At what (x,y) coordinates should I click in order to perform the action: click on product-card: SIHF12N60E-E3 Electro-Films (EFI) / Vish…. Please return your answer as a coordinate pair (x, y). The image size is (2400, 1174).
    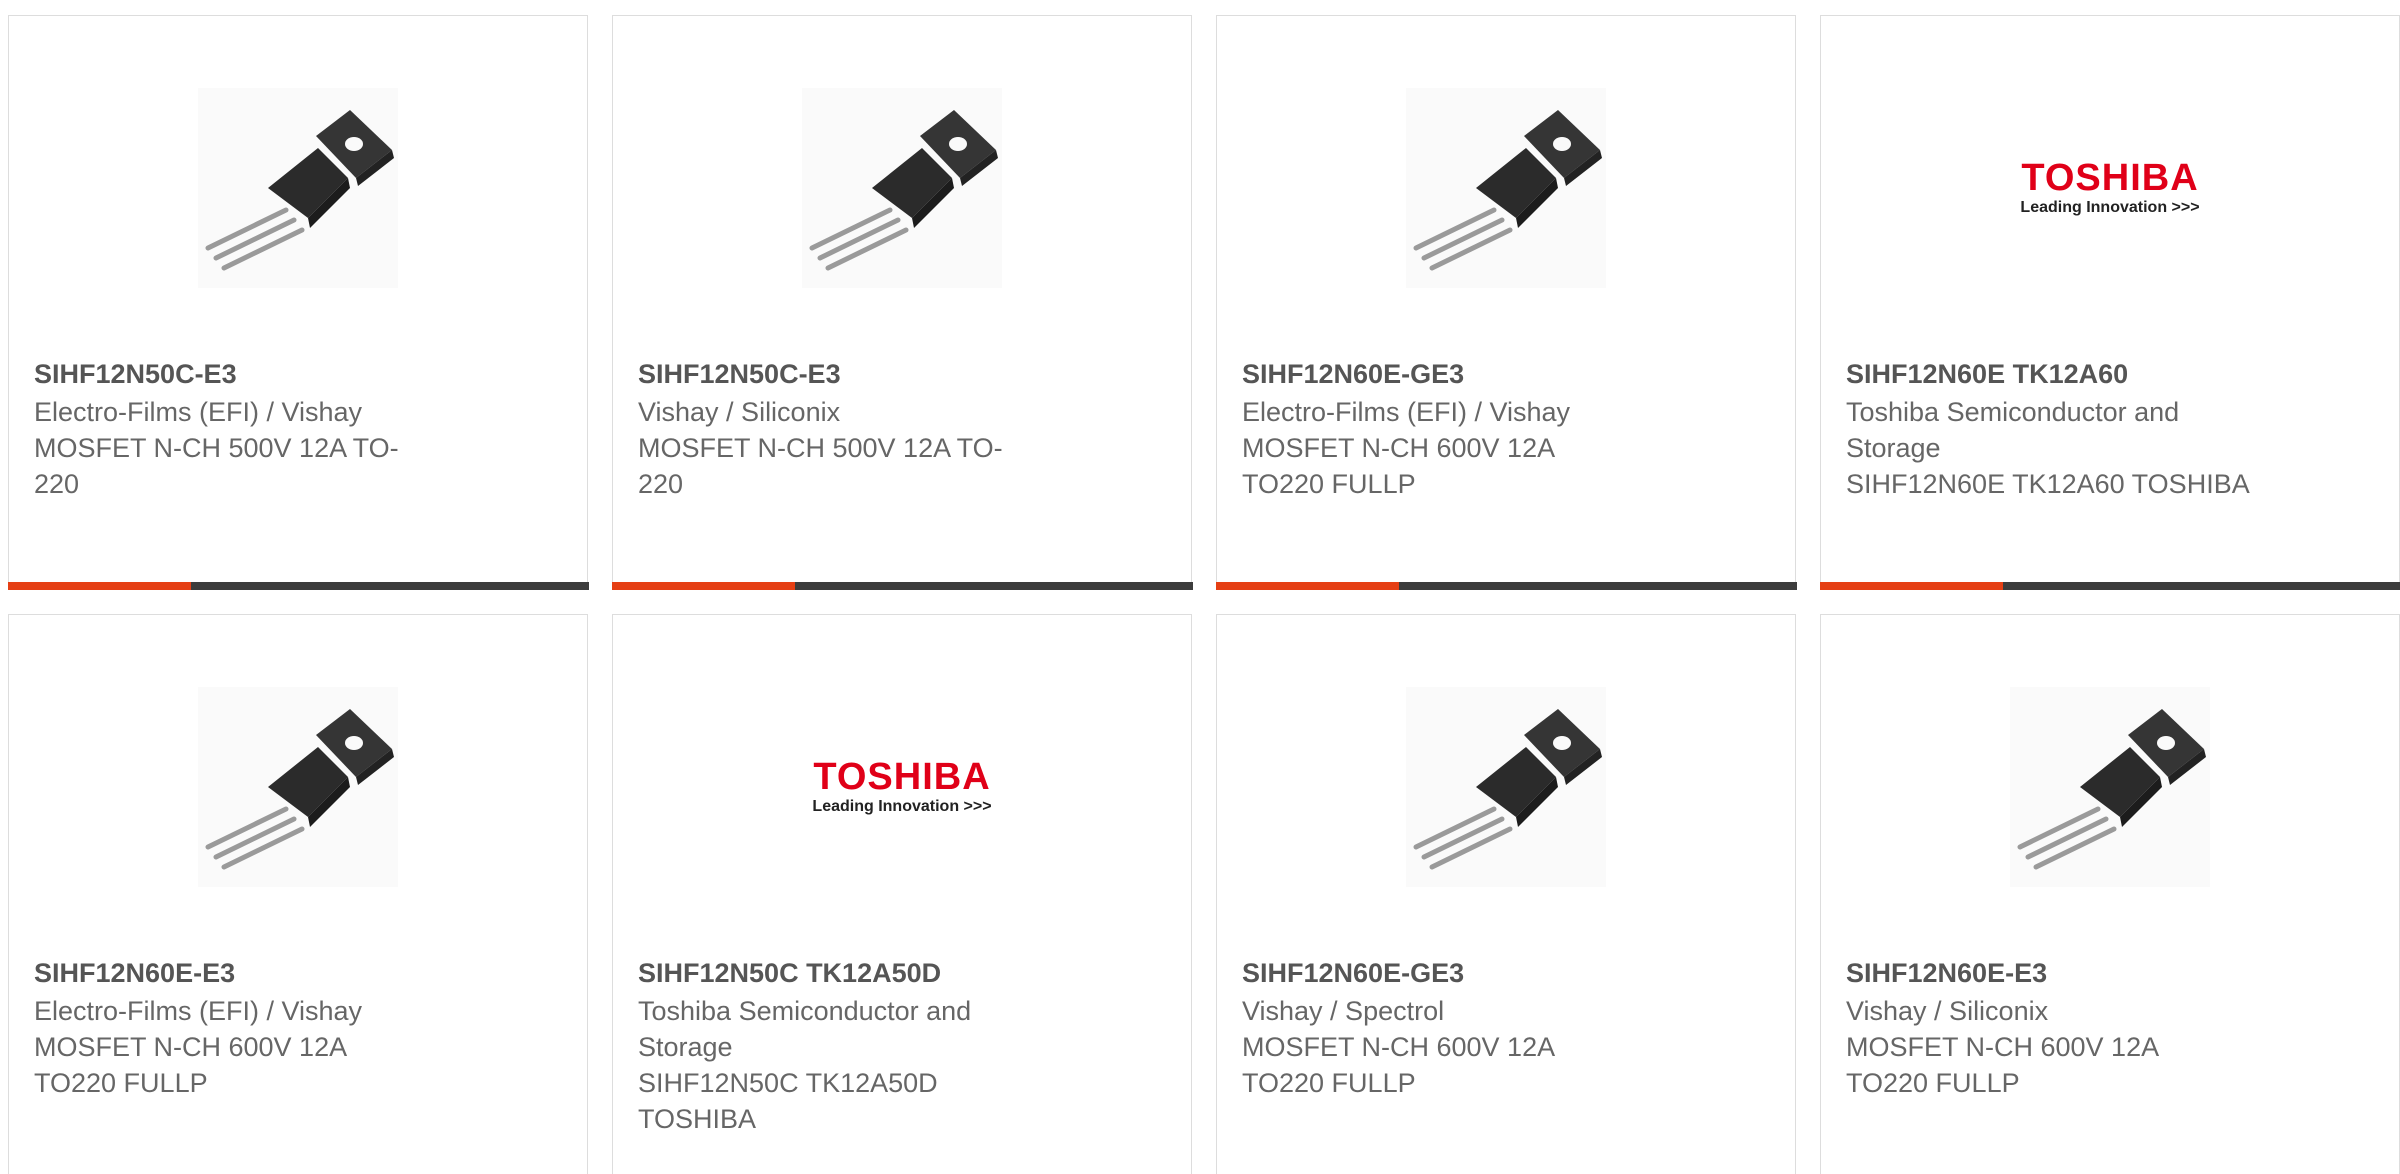
    Looking at the image, I should click on (298, 894).